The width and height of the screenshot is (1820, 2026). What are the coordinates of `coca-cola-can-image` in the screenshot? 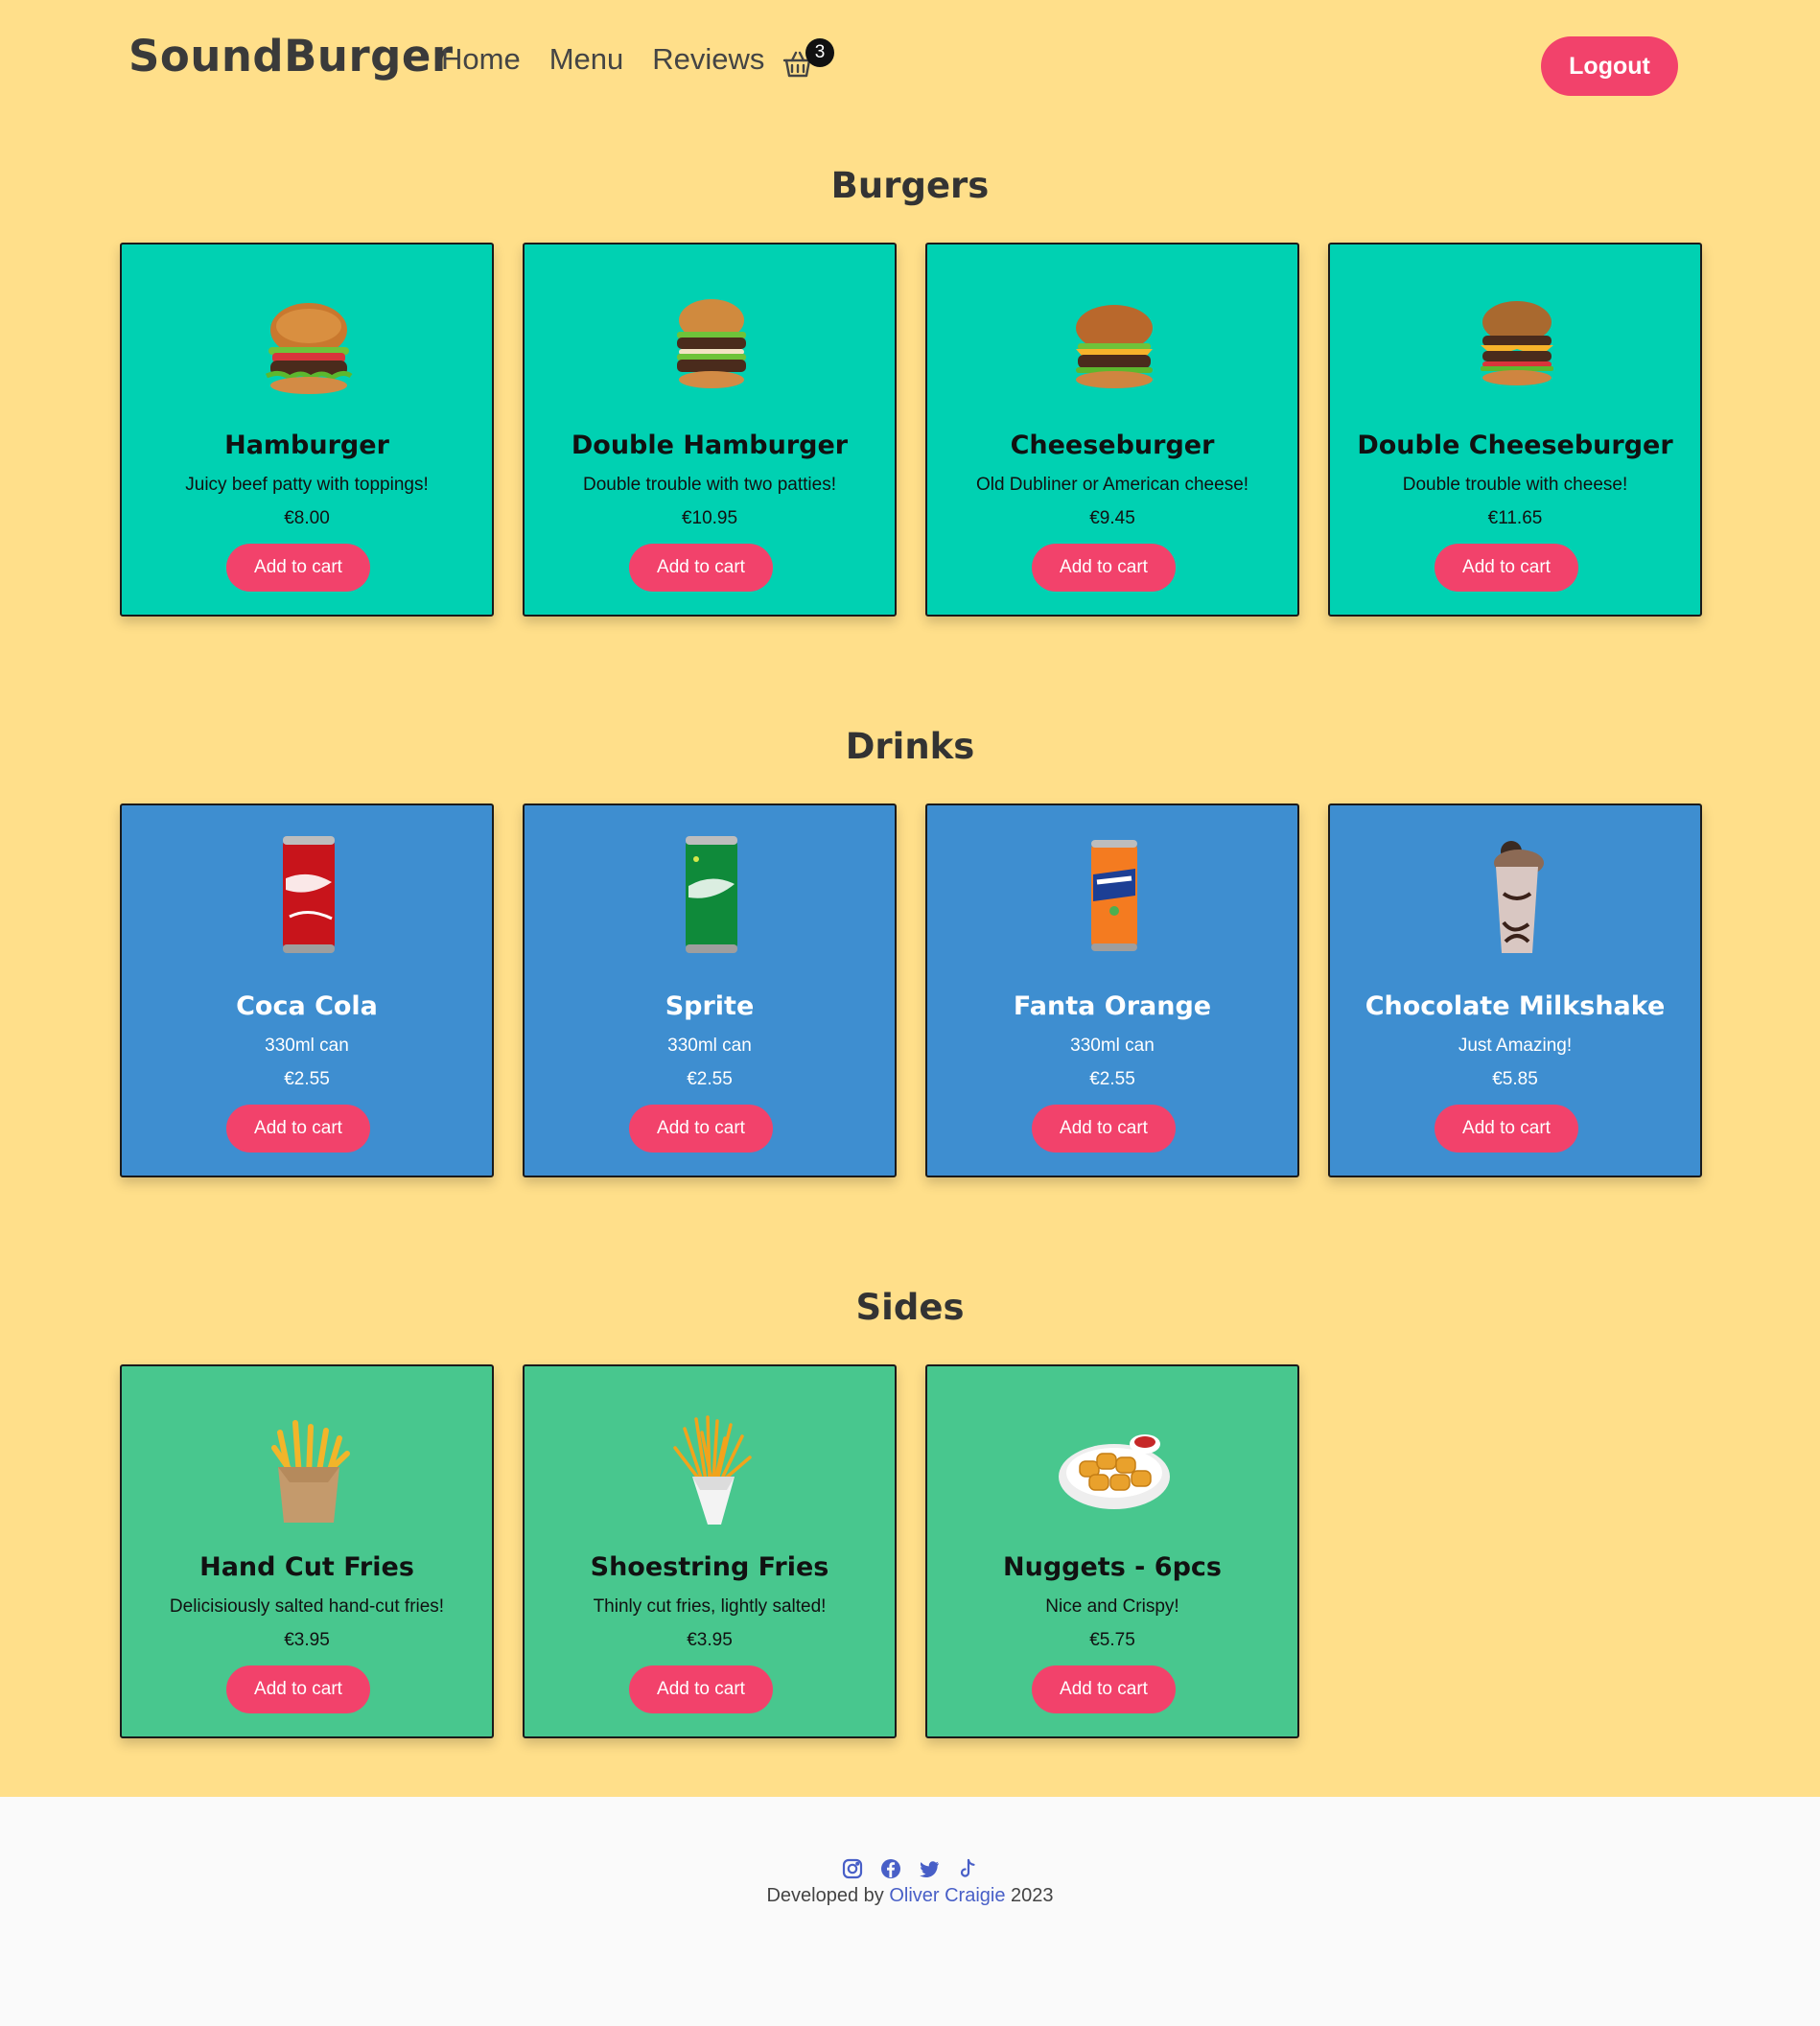 It's located at (308, 893).